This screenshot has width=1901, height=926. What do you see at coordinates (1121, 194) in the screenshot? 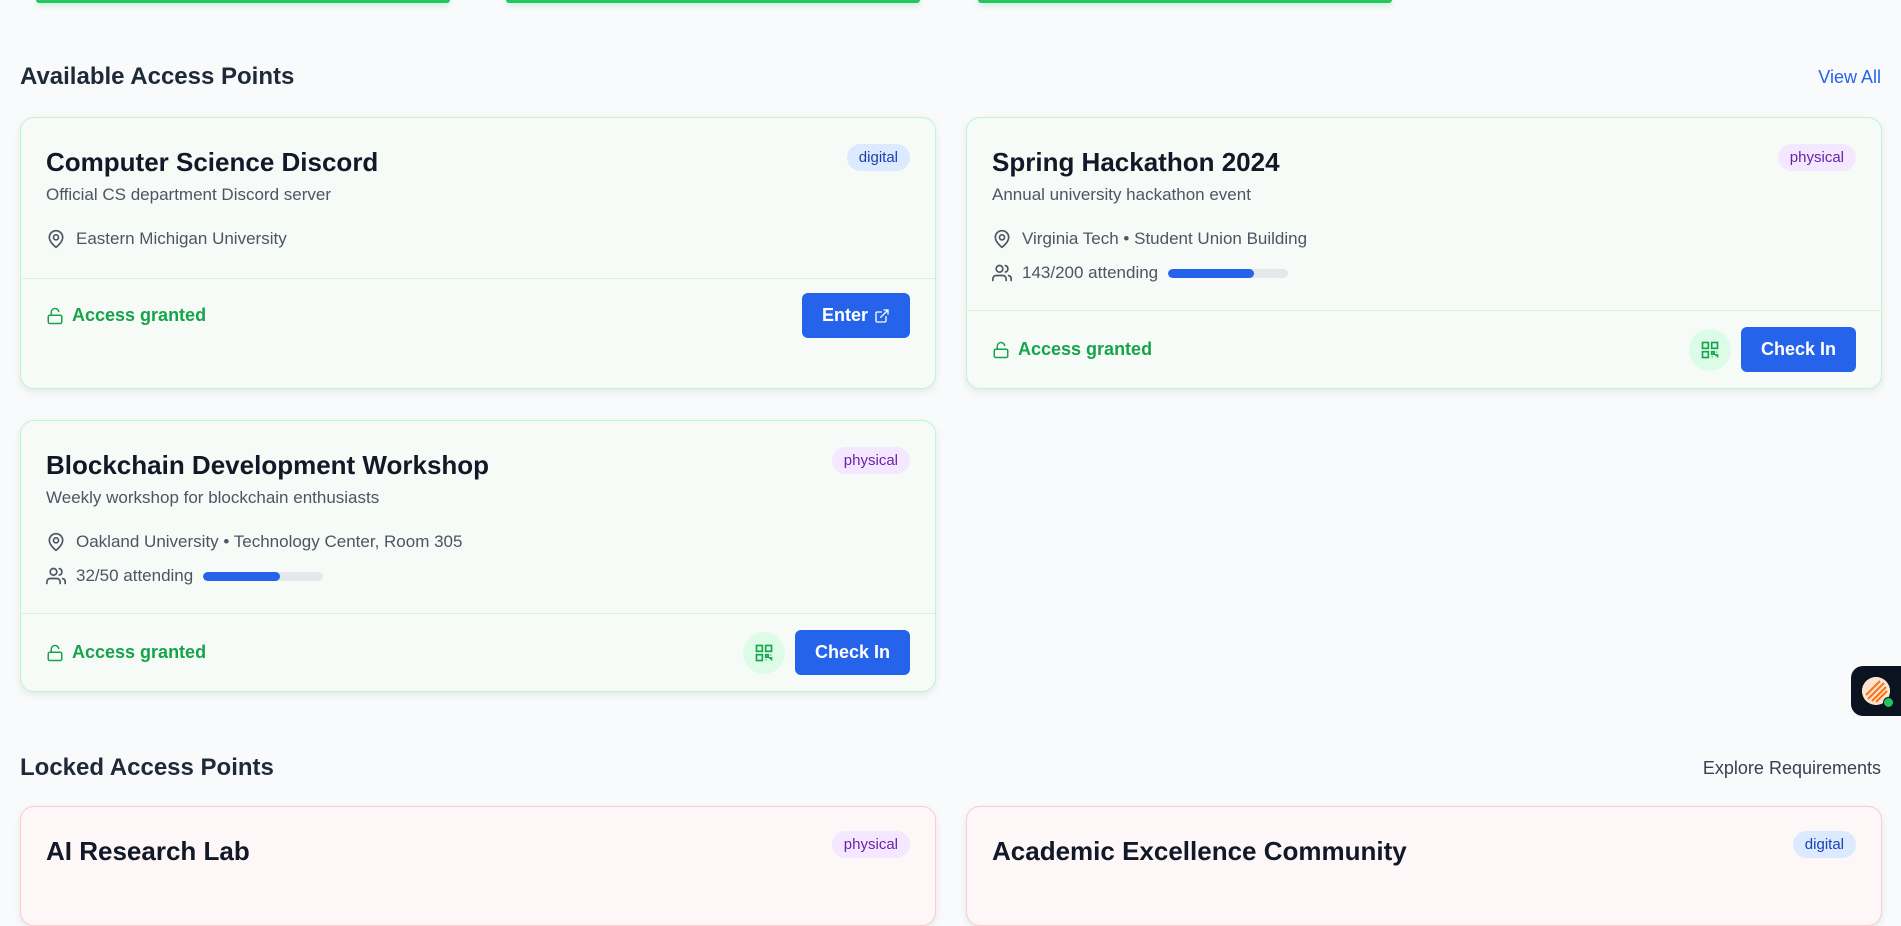
I see `card-description: Annual university hackathon event` at bounding box center [1121, 194].